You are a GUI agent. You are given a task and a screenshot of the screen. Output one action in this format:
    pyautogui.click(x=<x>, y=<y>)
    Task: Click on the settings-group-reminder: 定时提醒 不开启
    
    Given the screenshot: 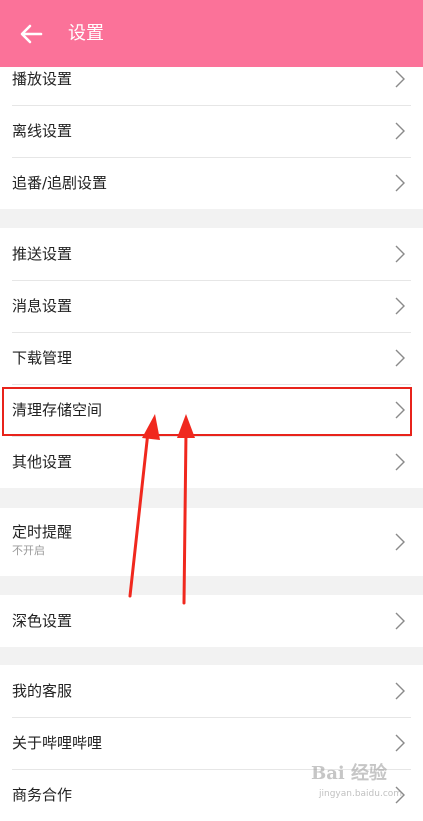 What is the action you would take?
    pyautogui.click(x=211, y=542)
    